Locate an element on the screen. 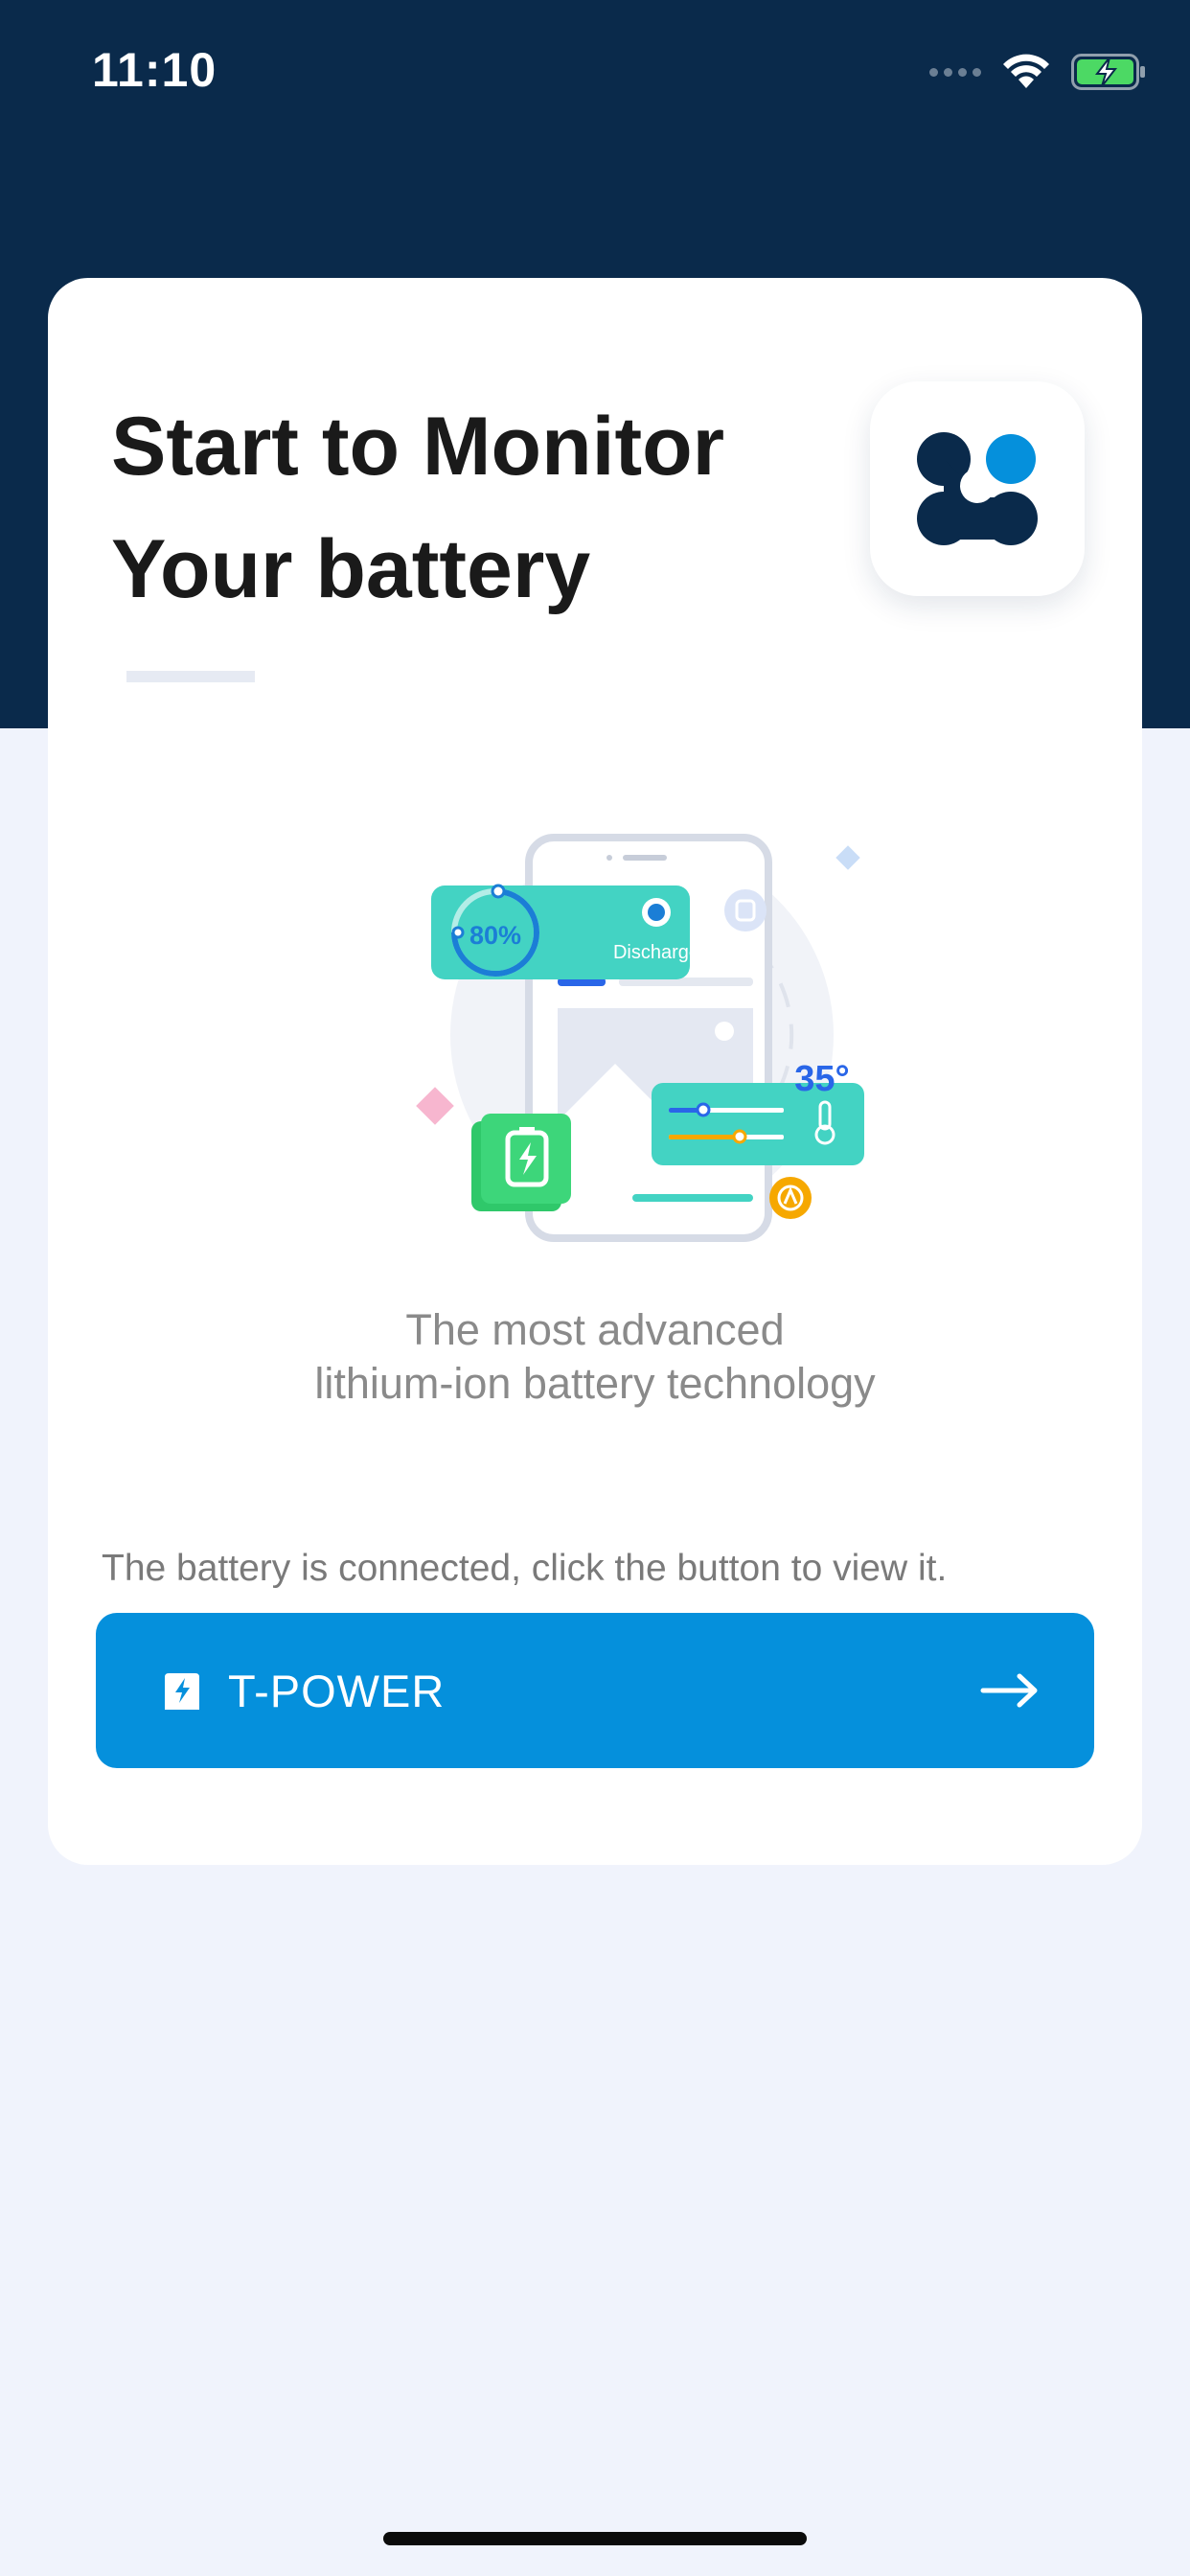 The width and height of the screenshot is (1190, 2576). app-logo-icon is located at coordinates (978, 488).